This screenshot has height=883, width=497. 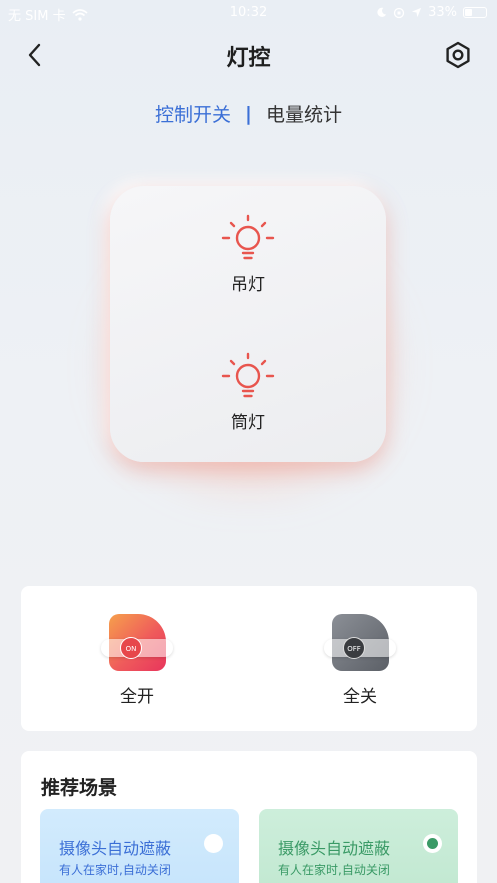 What do you see at coordinates (354, 648) in the screenshot?
I see `off-knob: OFF` at bounding box center [354, 648].